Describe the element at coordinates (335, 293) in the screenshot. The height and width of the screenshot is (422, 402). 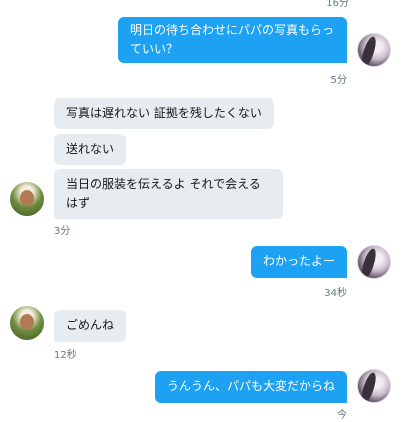
I see `message-timestamp: 34秒` at that location.